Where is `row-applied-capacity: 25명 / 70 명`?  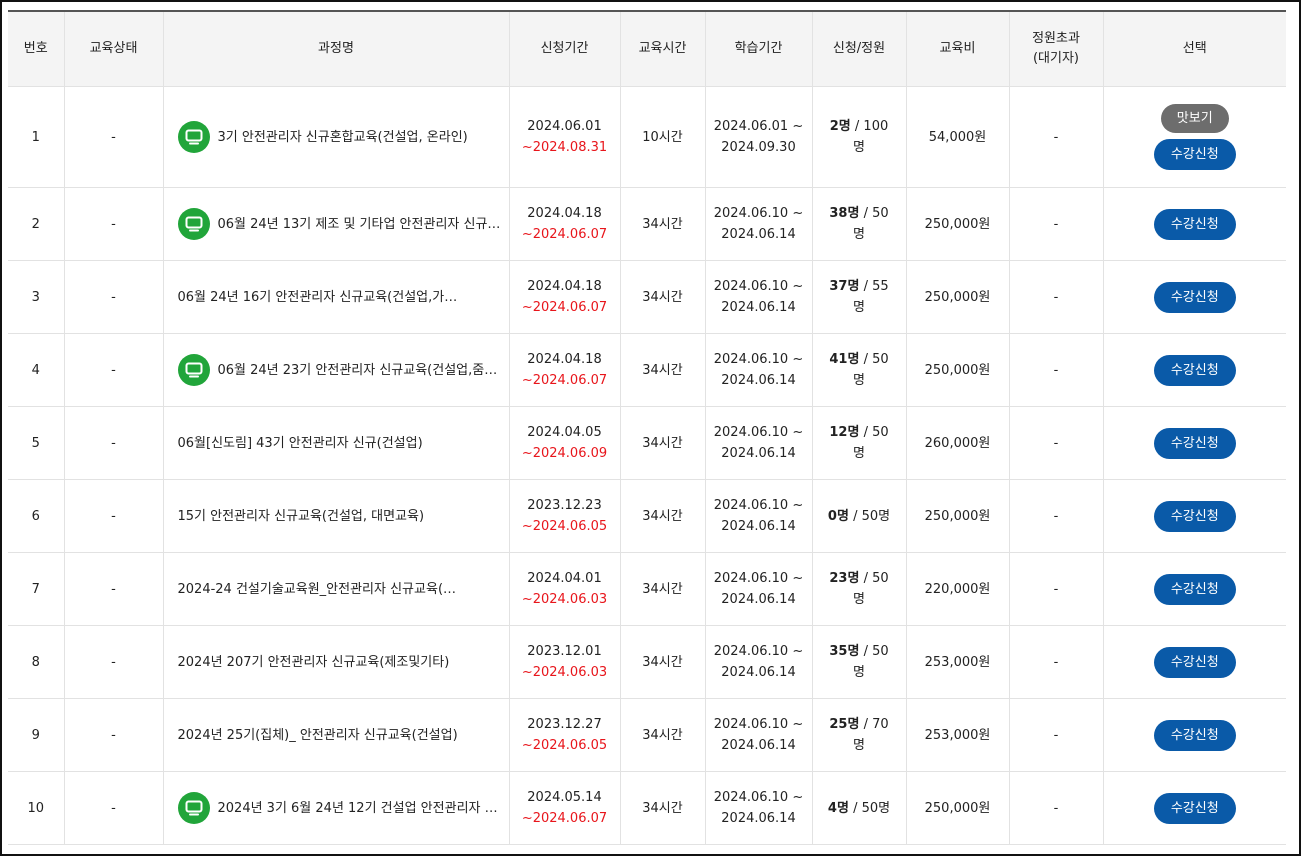 row-applied-capacity: 25명 / 70 명 is located at coordinates (859, 735).